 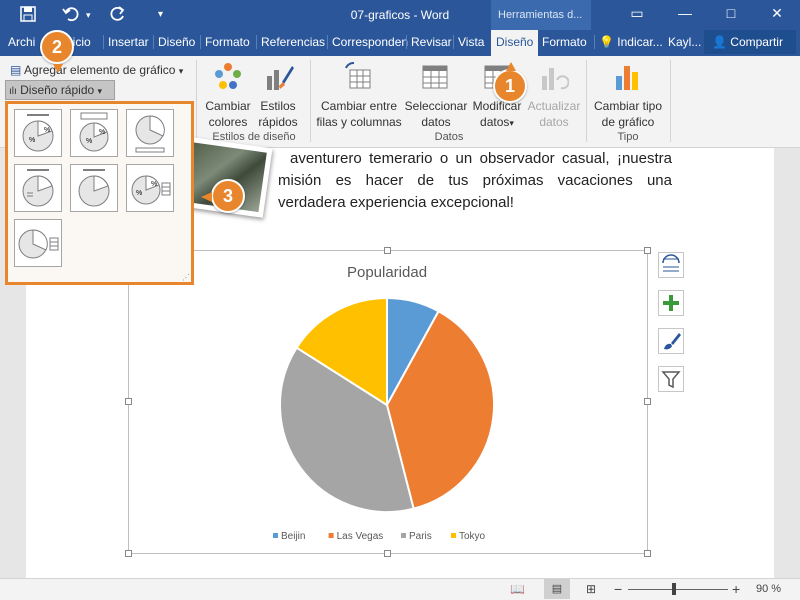 I want to click on quick-layout-button: ılı Diseño rápido ▾, so click(x=60, y=90).